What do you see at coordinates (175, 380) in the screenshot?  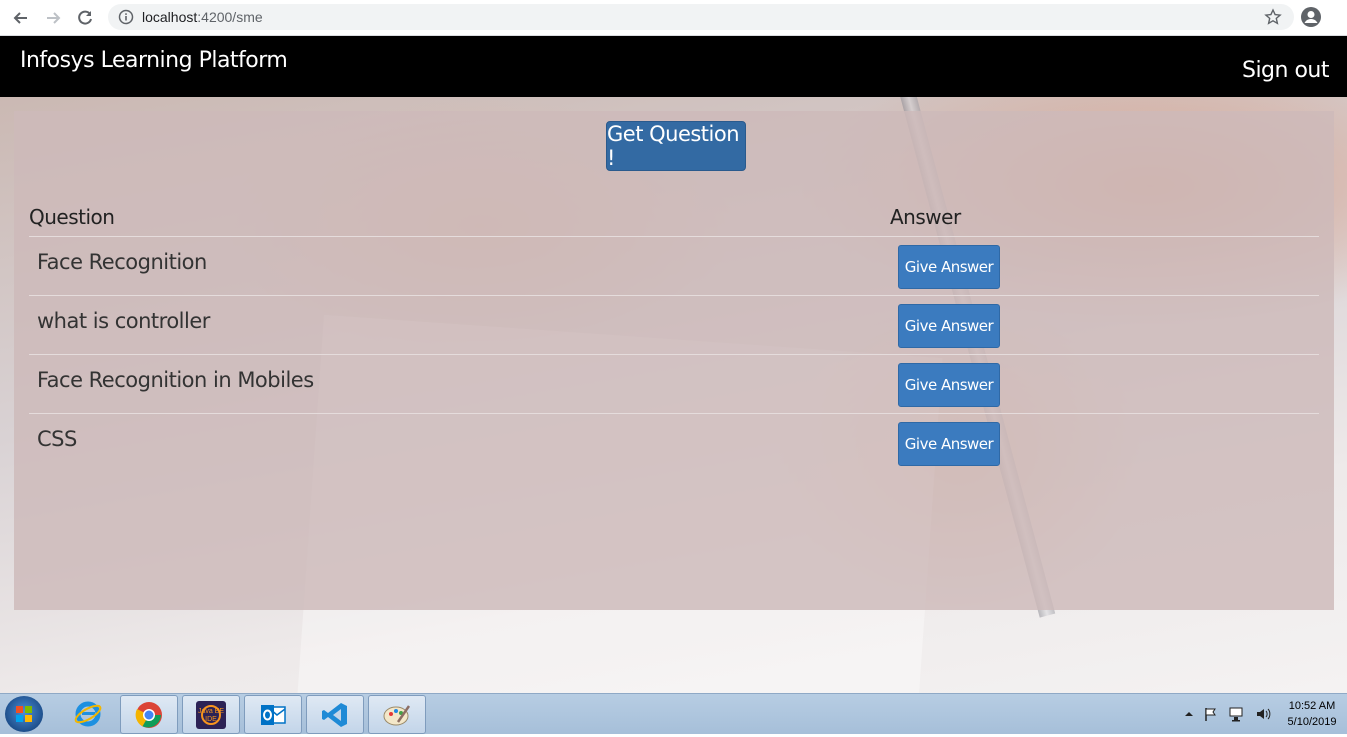 I see `question-text: Face Recognition in Mobiles` at bounding box center [175, 380].